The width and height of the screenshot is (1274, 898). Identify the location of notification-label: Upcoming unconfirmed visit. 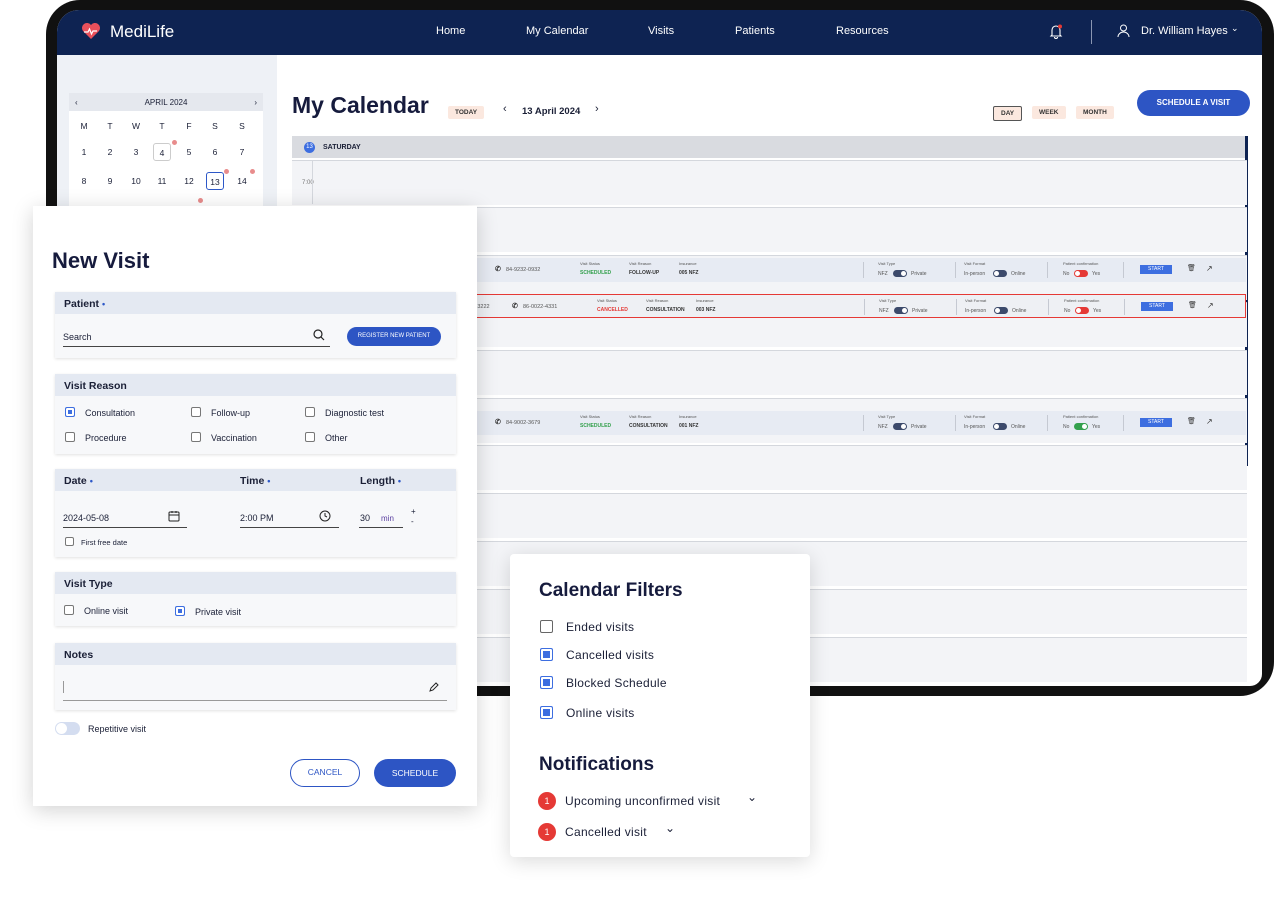
(642, 801).